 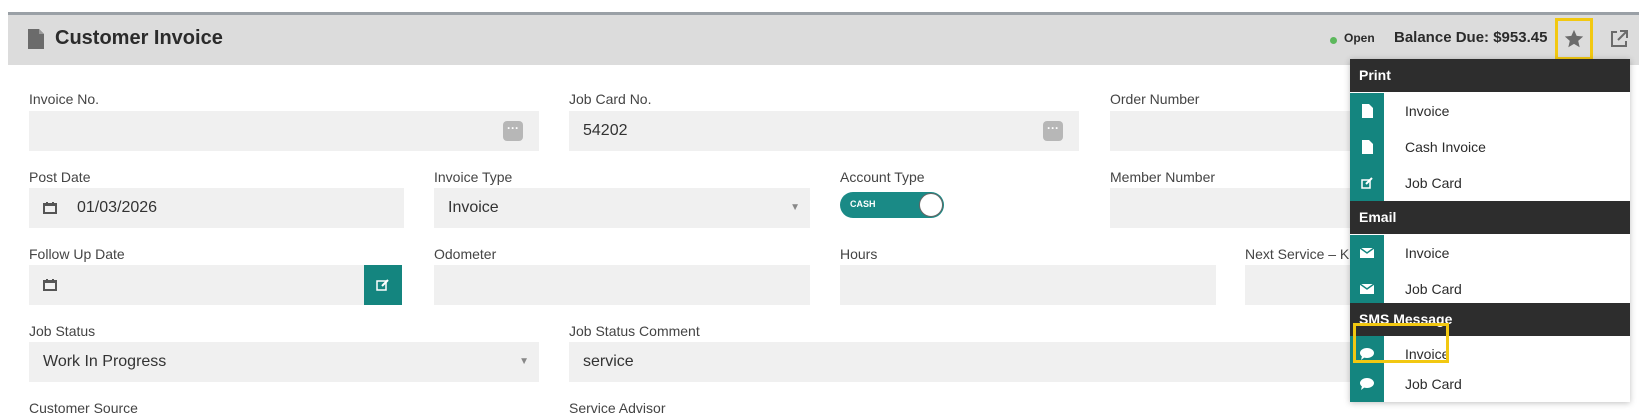 What do you see at coordinates (1163, 177) in the screenshot?
I see `member-number-label: Member Number` at bounding box center [1163, 177].